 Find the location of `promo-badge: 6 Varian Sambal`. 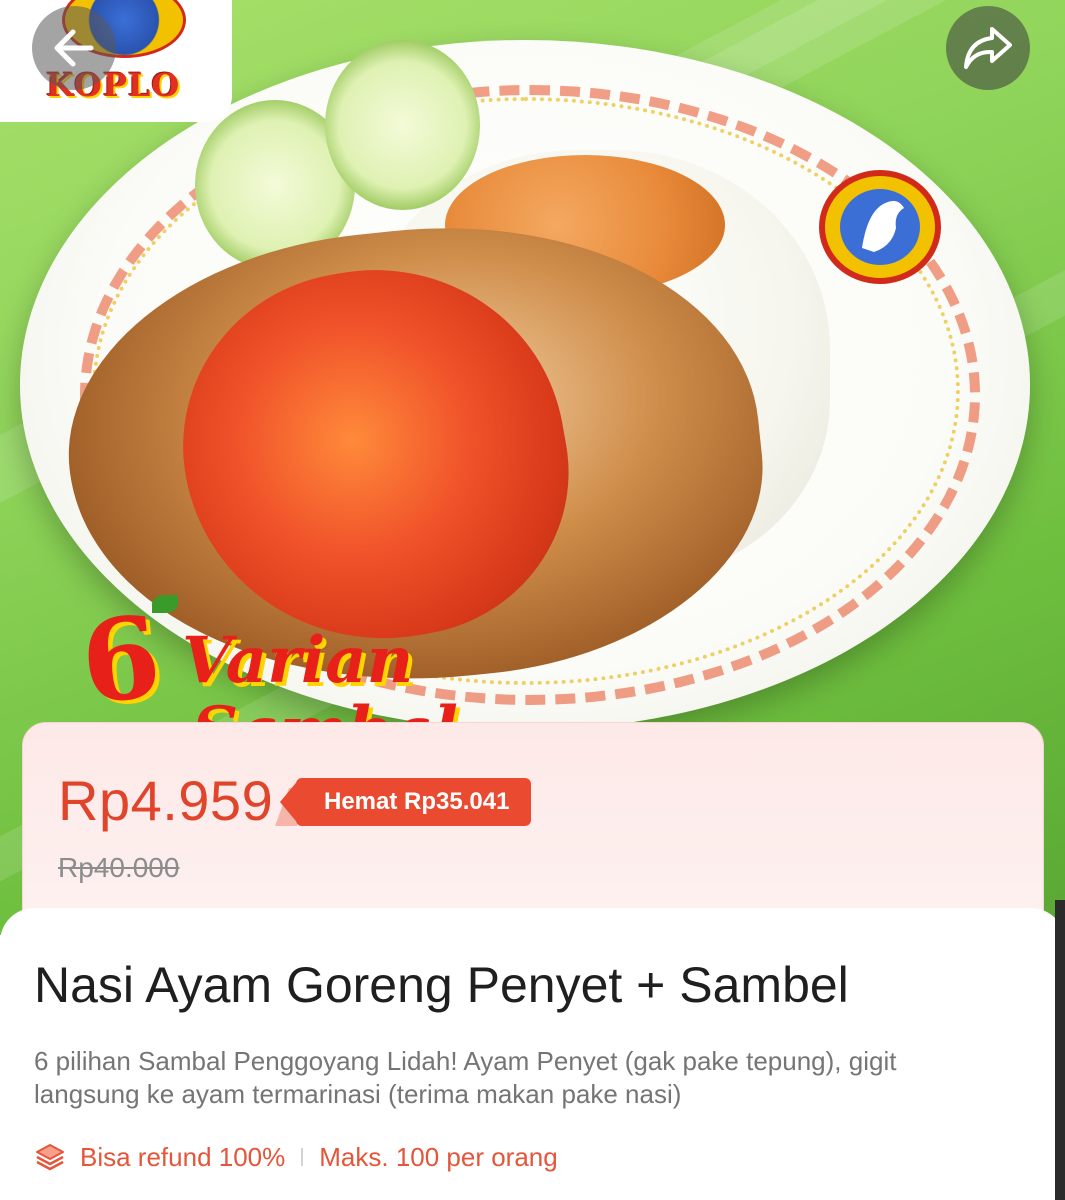

promo-badge: 6 Varian Sambal is located at coordinates (282, 676).